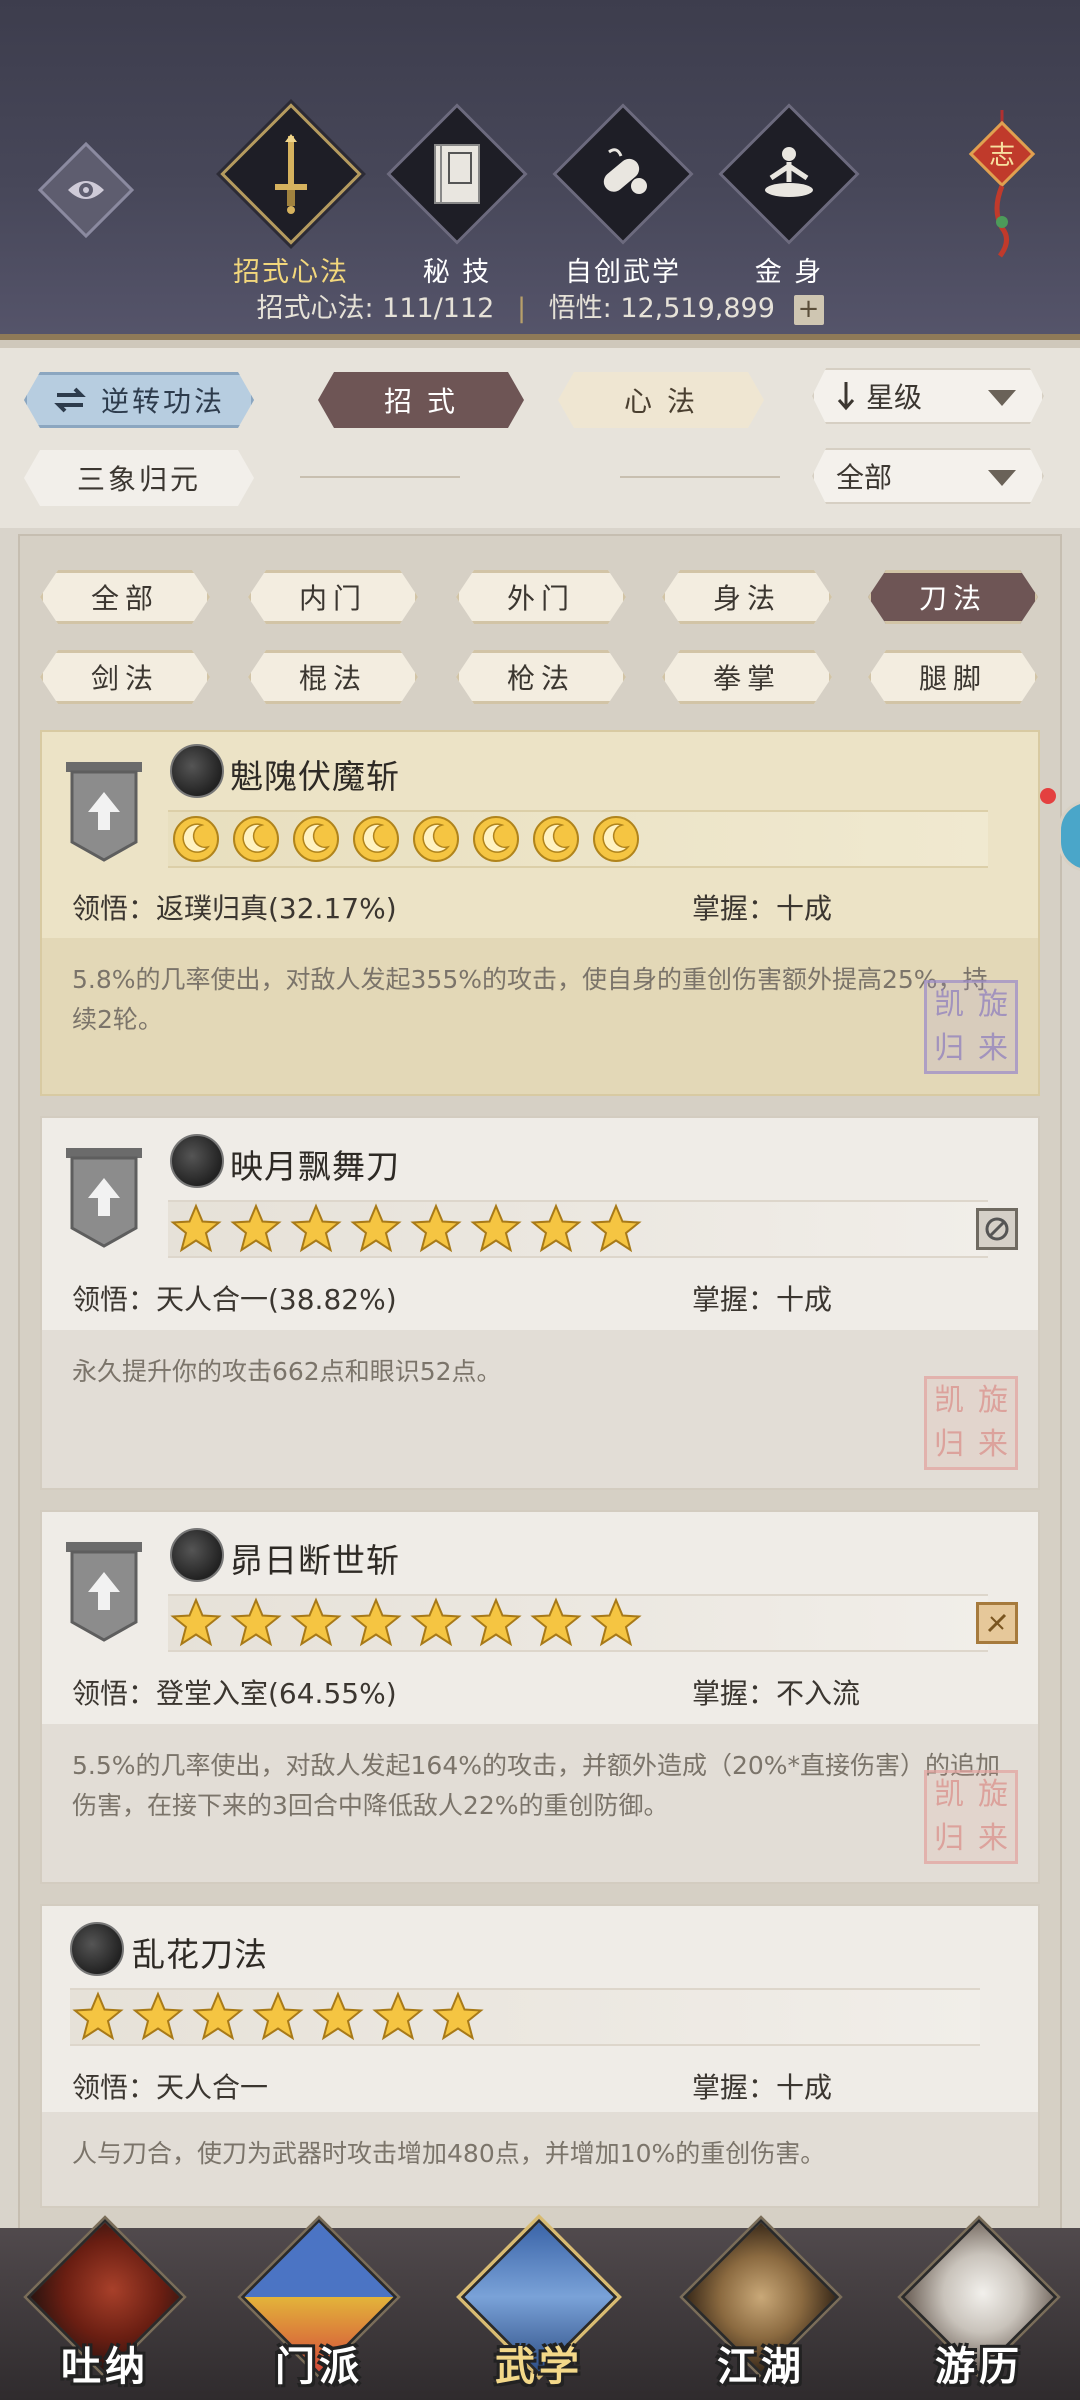 Image resolution: width=1080 pixels, height=2400 pixels. What do you see at coordinates (864, 477) in the screenshot?
I see `category-dropdown-label: 全部` at bounding box center [864, 477].